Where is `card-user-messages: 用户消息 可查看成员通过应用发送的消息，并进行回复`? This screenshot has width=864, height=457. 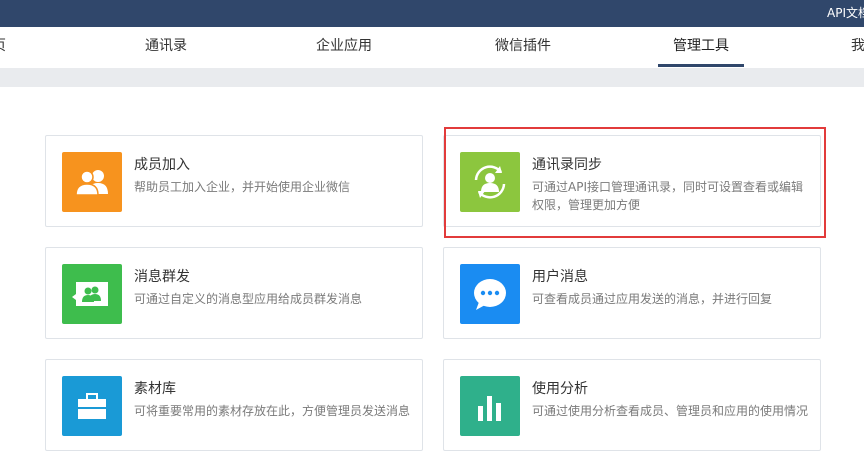 card-user-messages: 用户消息 可查看成员通过应用发送的消息，并进行回复 is located at coordinates (632, 293).